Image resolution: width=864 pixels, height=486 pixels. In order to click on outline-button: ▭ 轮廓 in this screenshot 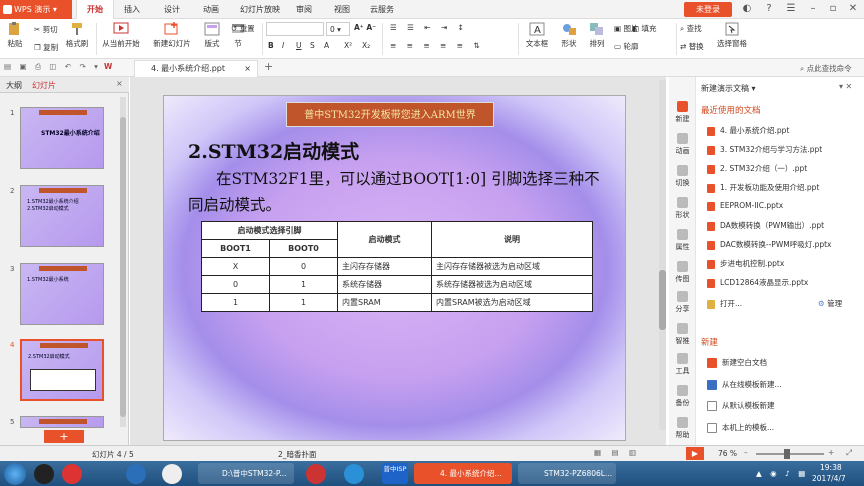, I will do `click(626, 46)`.